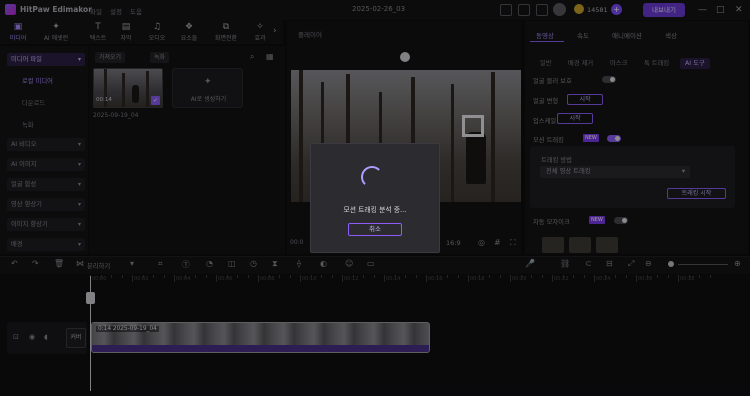 The height and width of the screenshot is (396, 750). Describe the element at coordinates (627, 35) in the screenshot. I see `tab-animation: 애니메이션` at that location.